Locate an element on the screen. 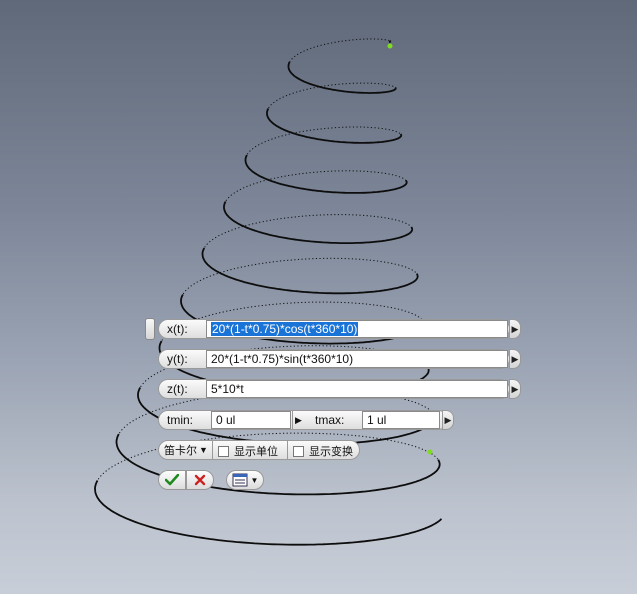 The image size is (637, 594). show-units-checkbox: 显示单位 is located at coordinates (248, 451).